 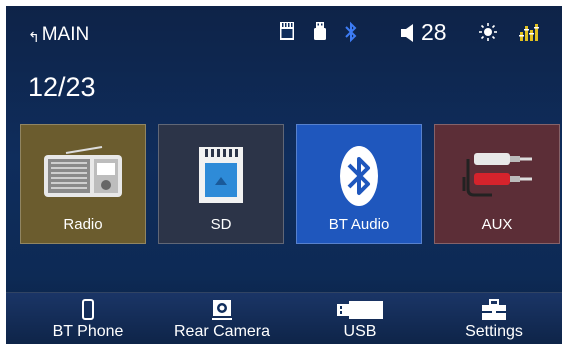 I want to click on toolbox-icon, so click(x=494, y=310).